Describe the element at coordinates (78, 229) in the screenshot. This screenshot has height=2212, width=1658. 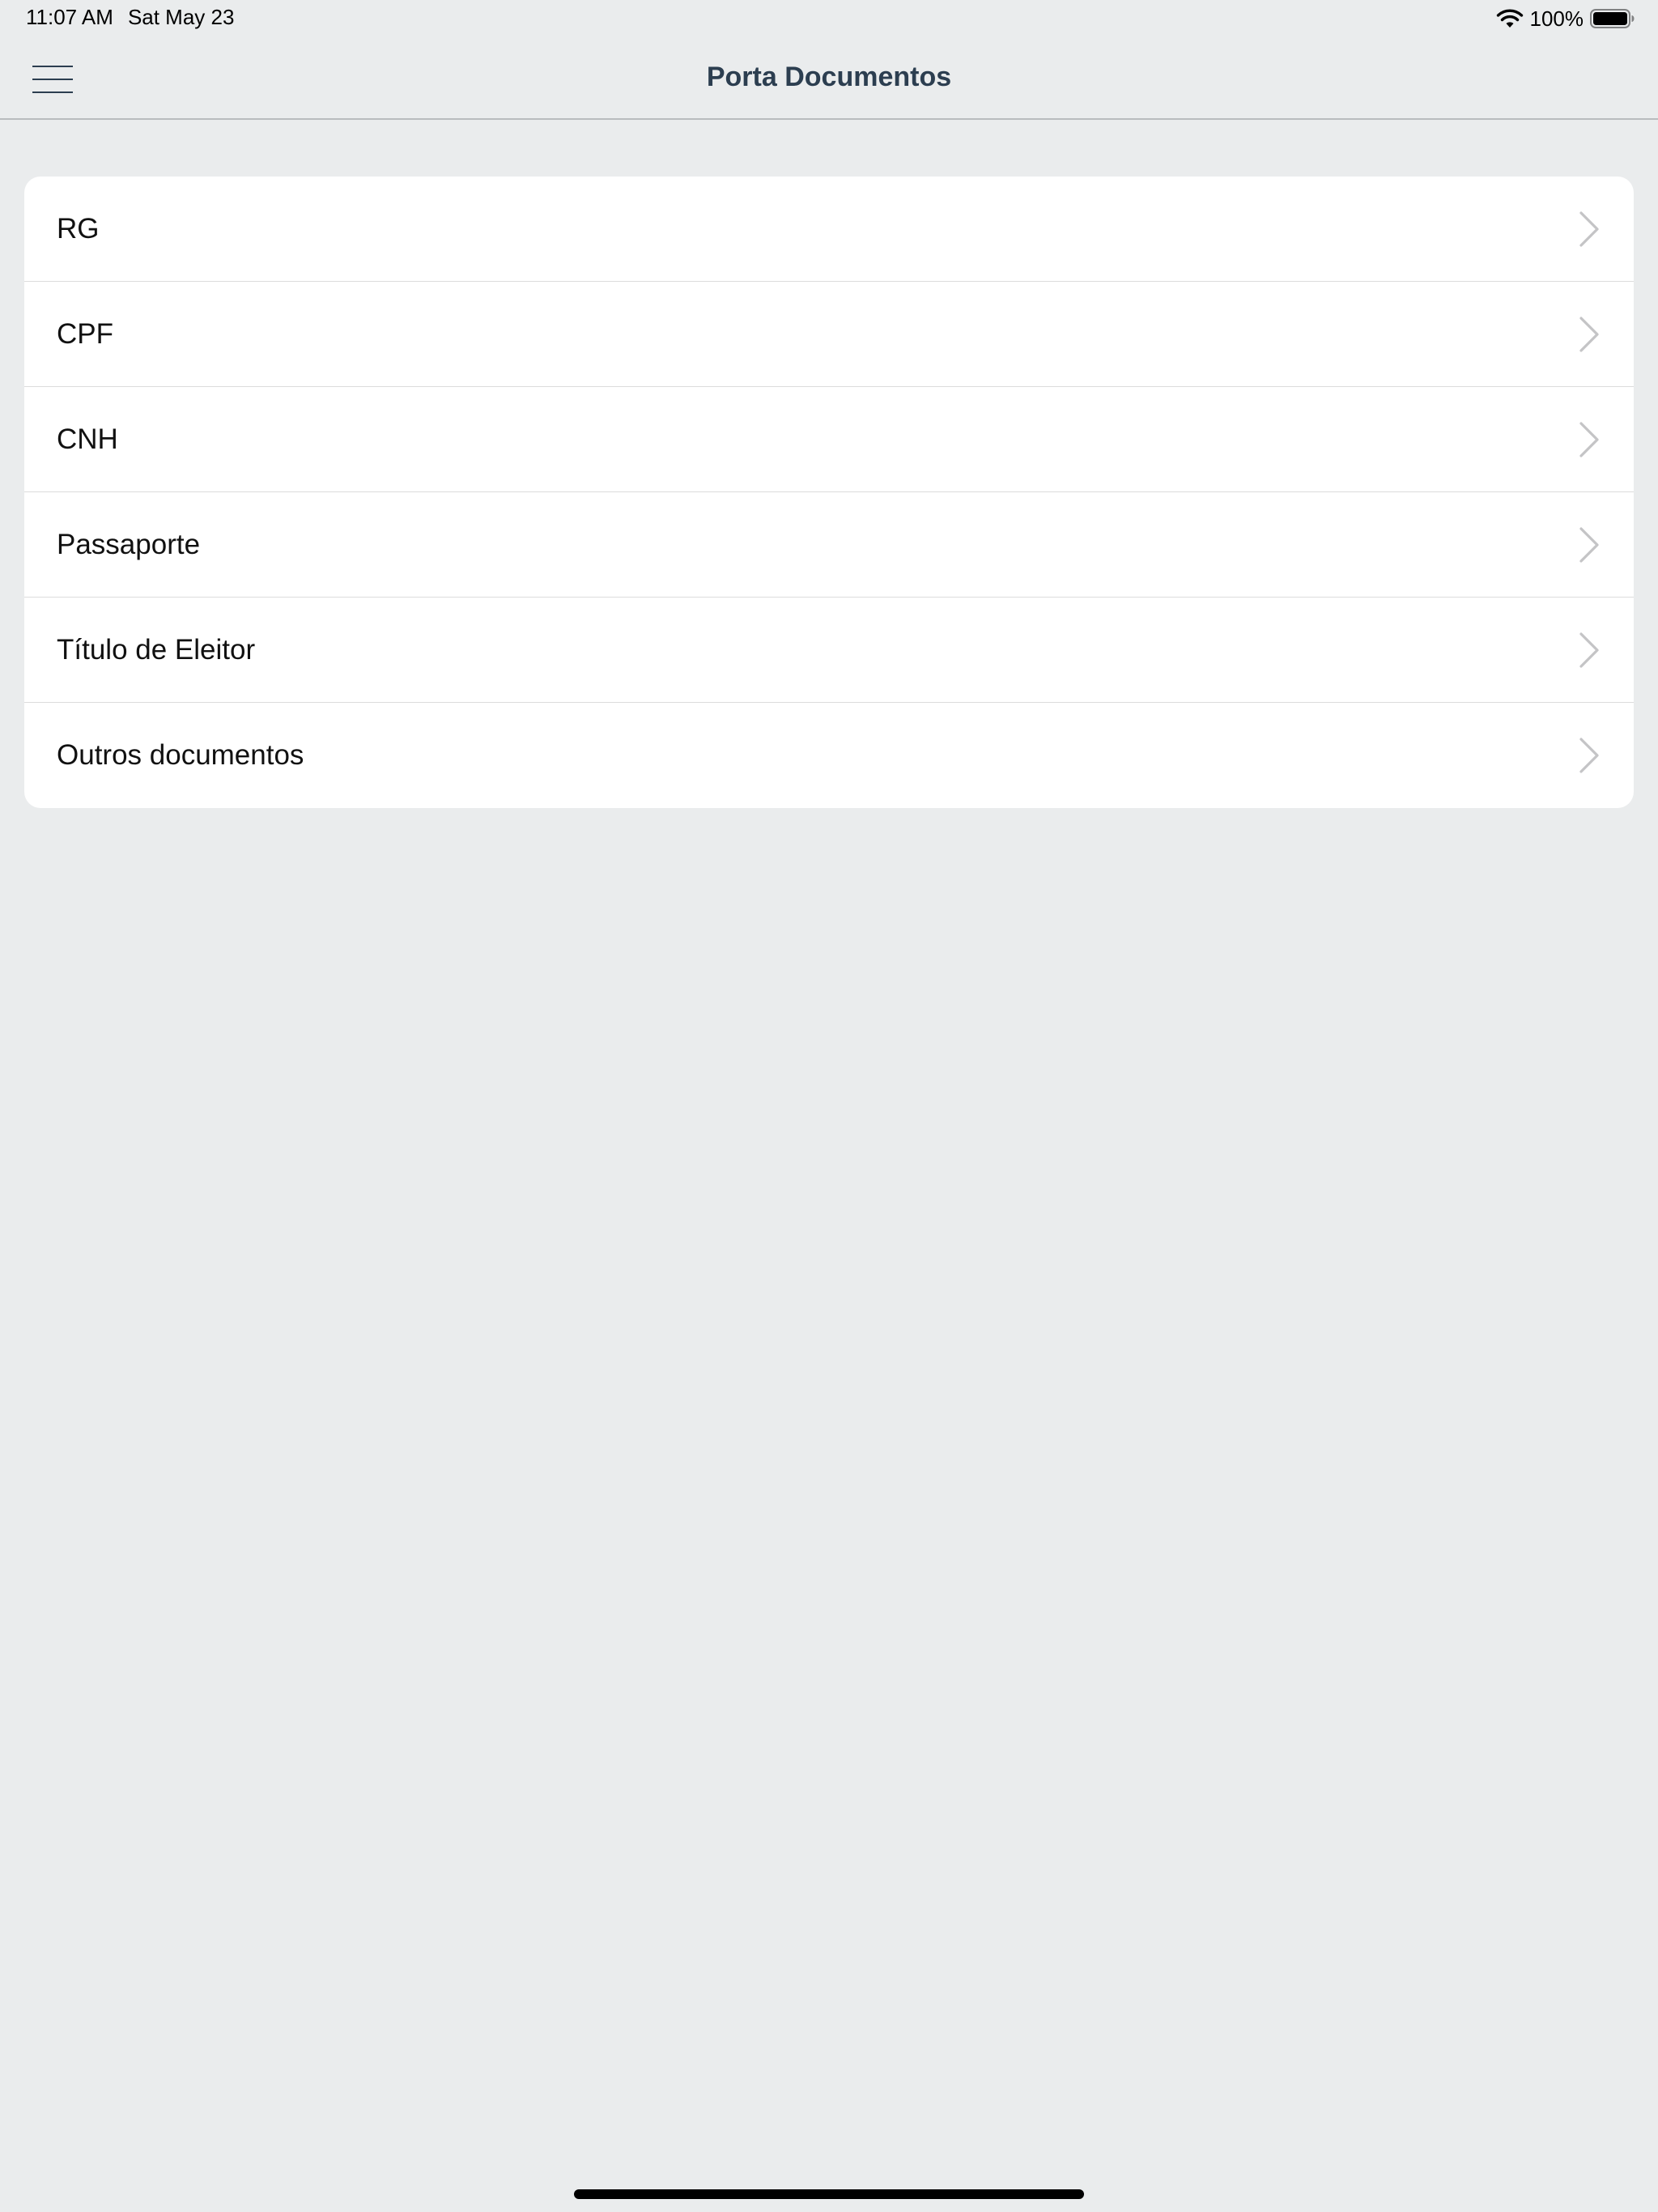
I see `list-item-label: RG` at that location.